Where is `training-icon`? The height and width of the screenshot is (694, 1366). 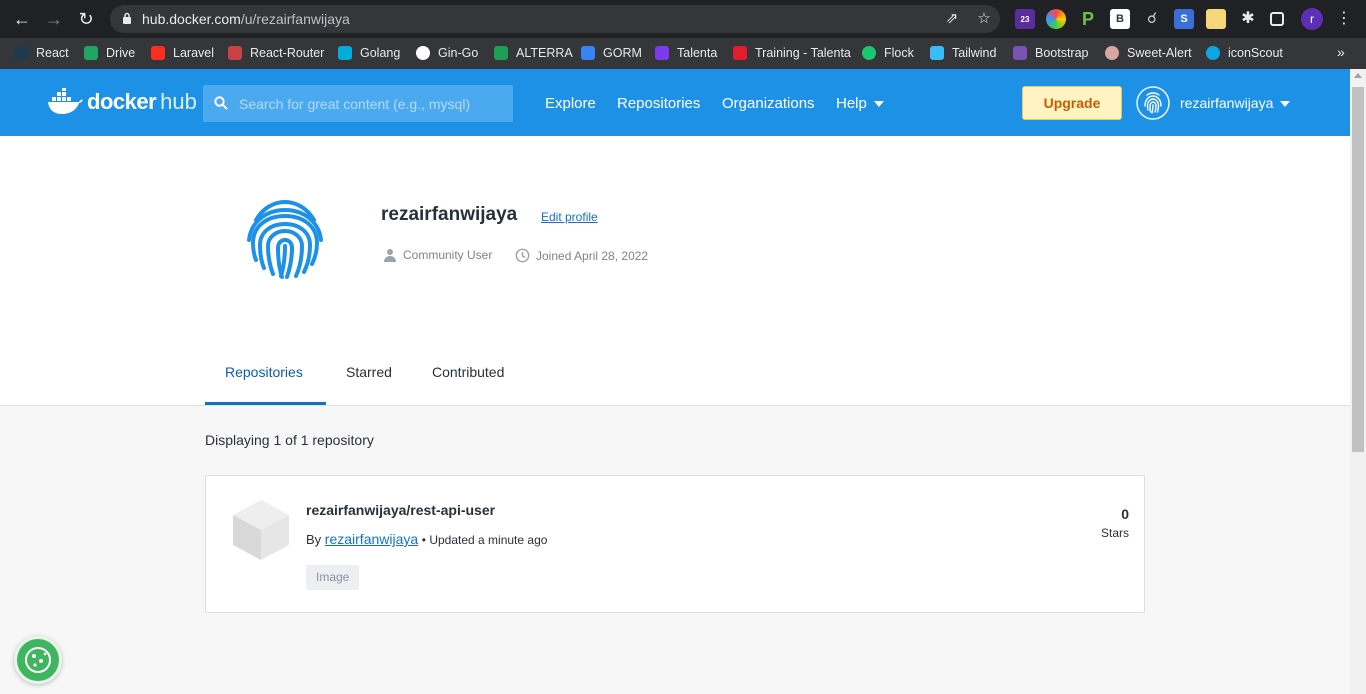 training-icon is located at coordinates (740, 53).